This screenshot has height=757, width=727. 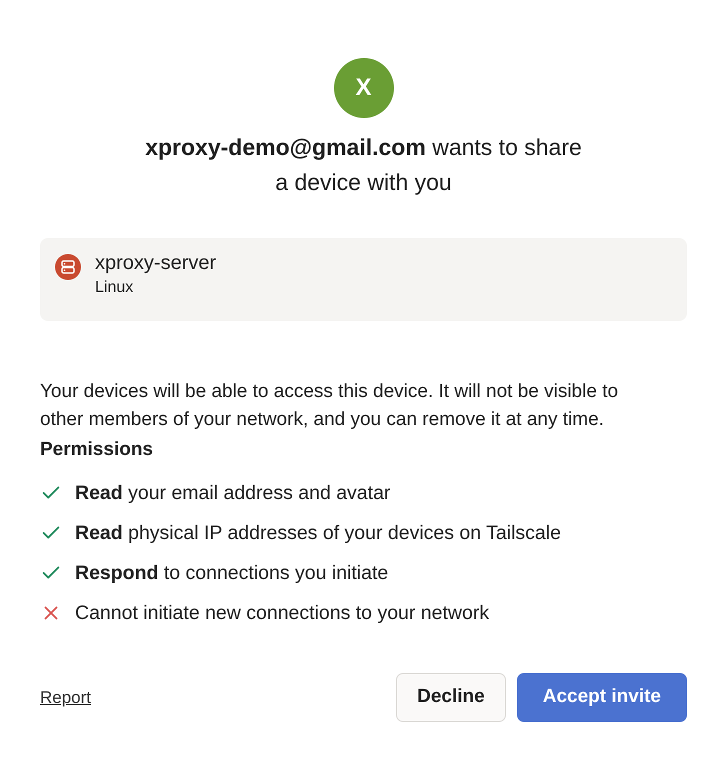 I want to click on permission-text: Respond to connections you initiate, so click(x=231, y=573).